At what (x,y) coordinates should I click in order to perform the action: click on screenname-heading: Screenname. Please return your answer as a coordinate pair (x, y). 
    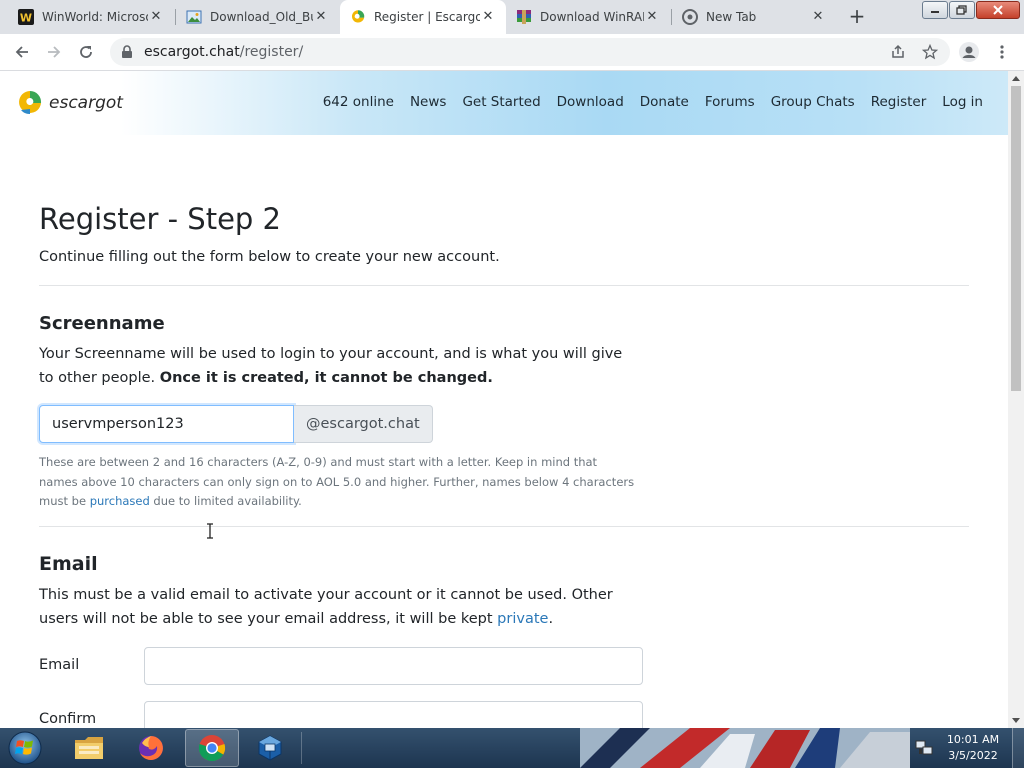
    Looking at the image, I should click on (102, 323).